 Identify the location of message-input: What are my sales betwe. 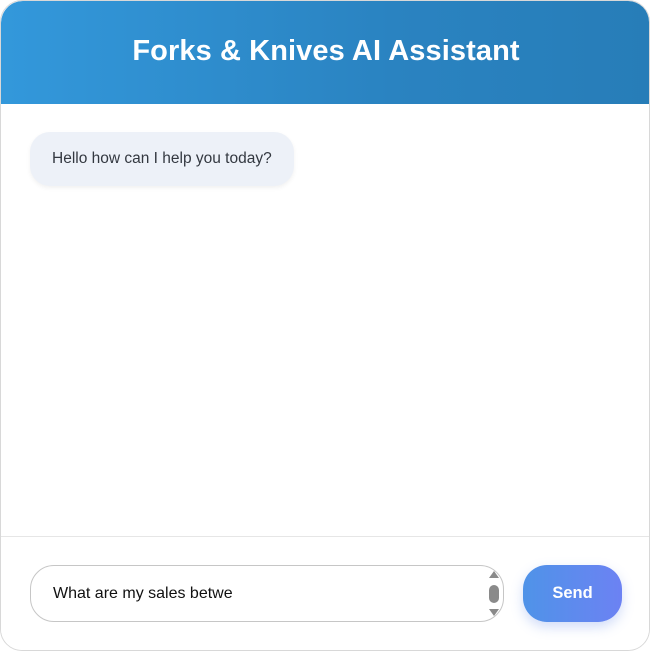
(260, 593).